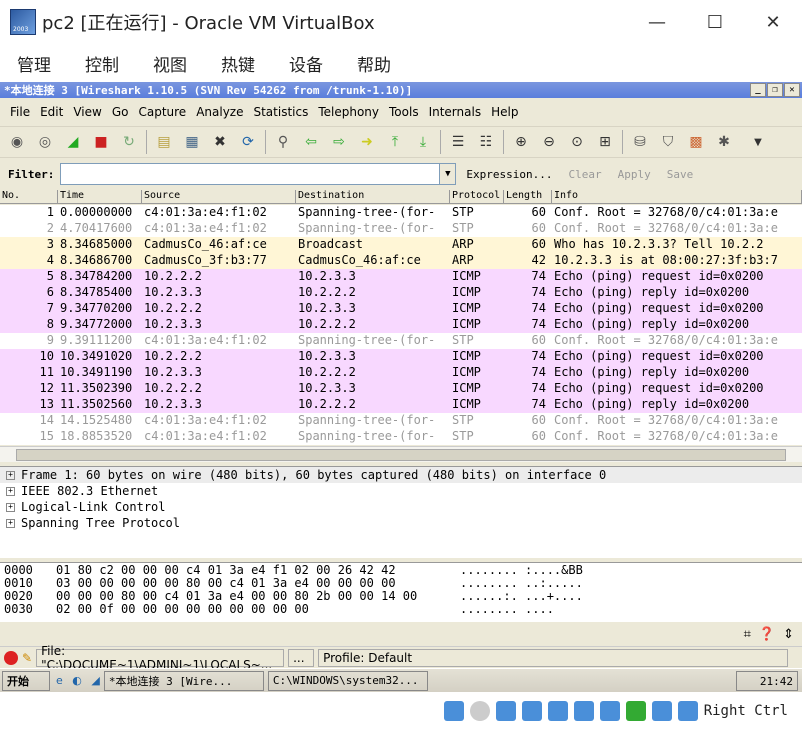 This screenshot has height=730, width=802. I want to click on options-icon: ◎, so click(45, 142).